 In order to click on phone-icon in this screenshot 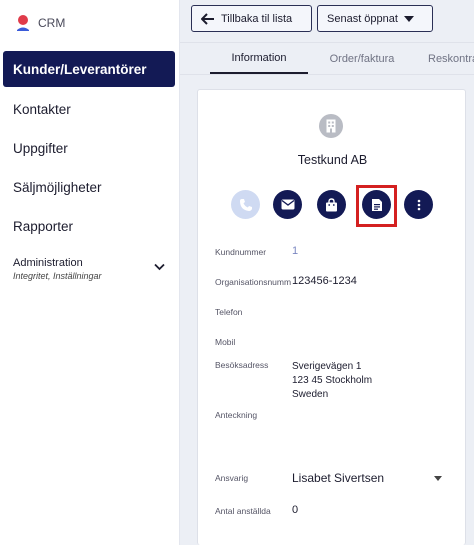, I will do `click(245, 204)`.